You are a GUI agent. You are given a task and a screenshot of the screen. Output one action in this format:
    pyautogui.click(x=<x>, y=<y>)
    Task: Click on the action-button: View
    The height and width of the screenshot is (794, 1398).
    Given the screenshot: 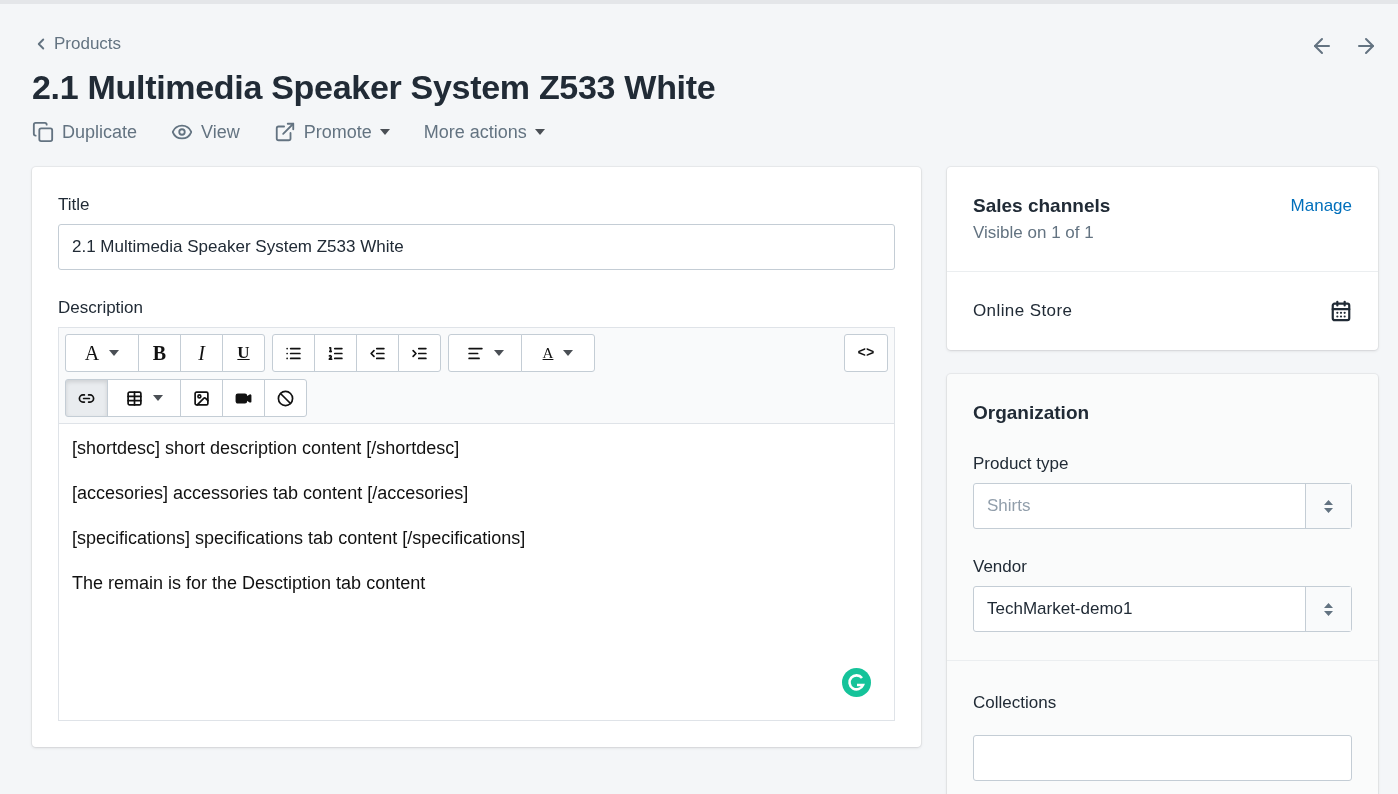 What is the action you would take?
    pyautogui.click(x=205, y=132)
    